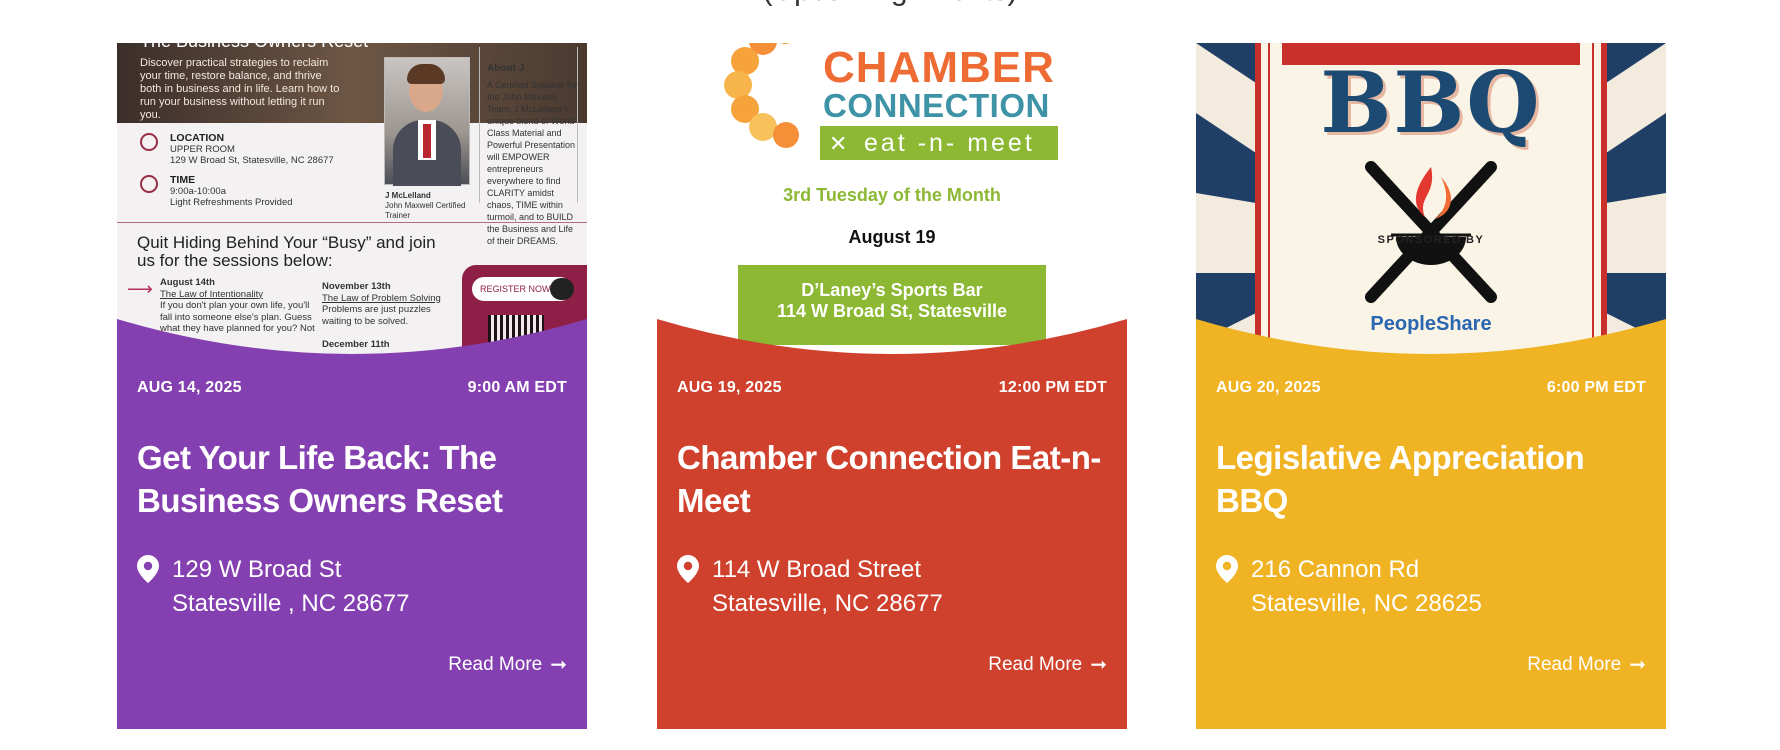 This screenshot has height=750, width=1780. What do you see at coordinates (291, 603) in the screenshot?
I see `address-line-2: Statesville , NC 28677` at bounding box center [291, 603].